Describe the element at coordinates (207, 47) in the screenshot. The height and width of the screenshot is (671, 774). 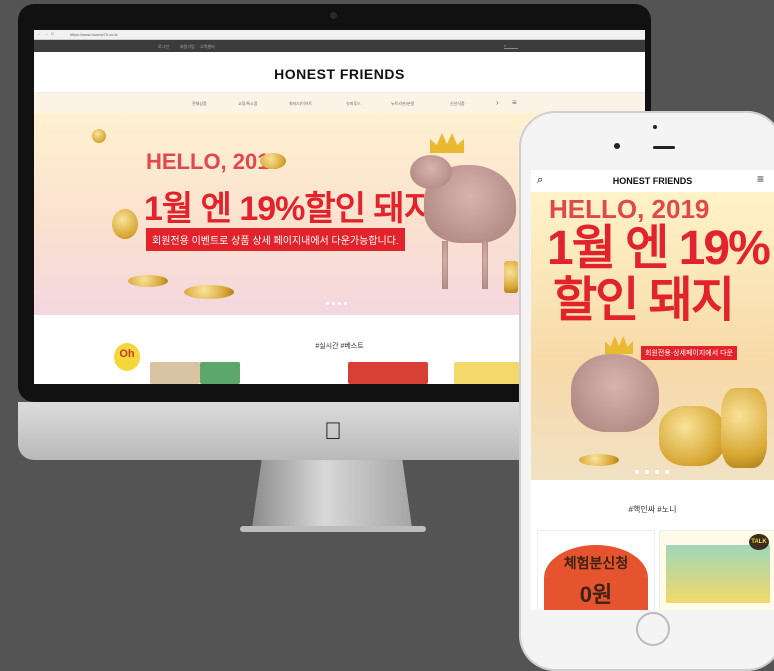
I see `util-link-help: 고객센터` at that location.